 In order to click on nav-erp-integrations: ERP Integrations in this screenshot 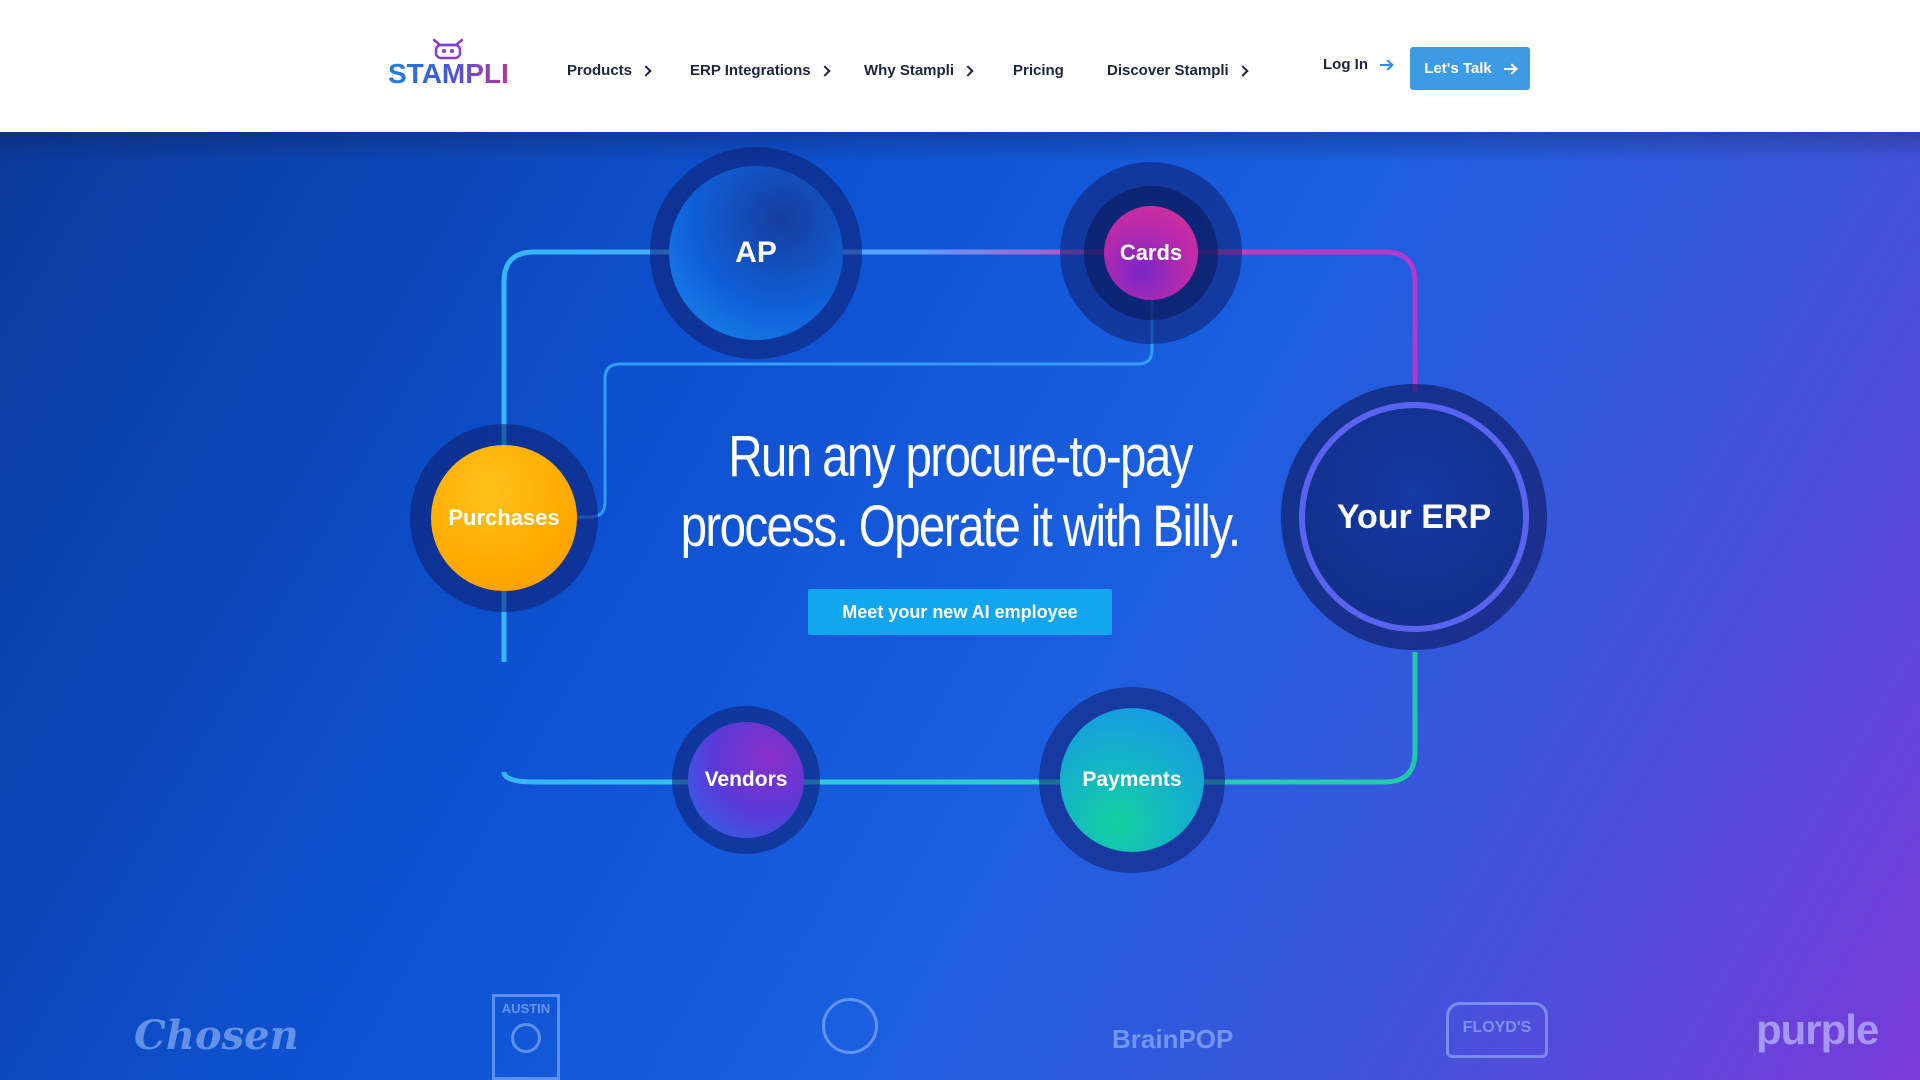, I will do `click(760, 70)`.